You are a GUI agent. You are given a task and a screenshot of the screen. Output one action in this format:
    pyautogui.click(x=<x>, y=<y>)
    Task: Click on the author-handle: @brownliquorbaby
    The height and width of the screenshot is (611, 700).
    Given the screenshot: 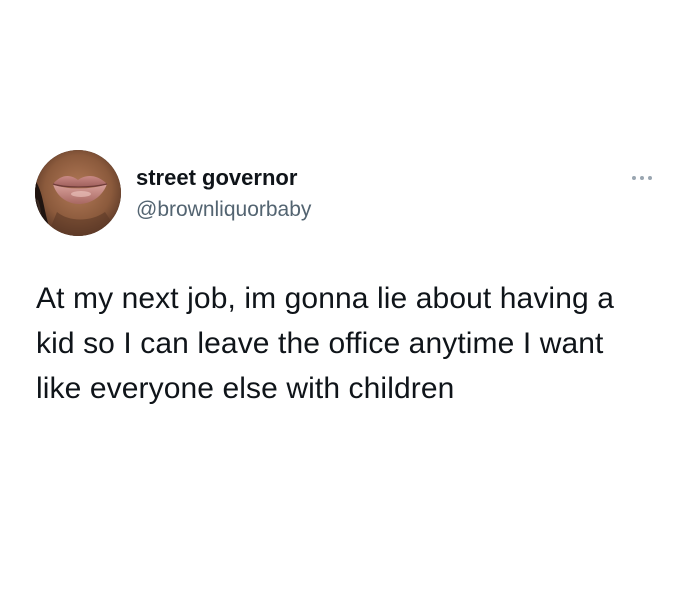 What is the action you would take?
    pyautogui.click(x=223, y=210)
    